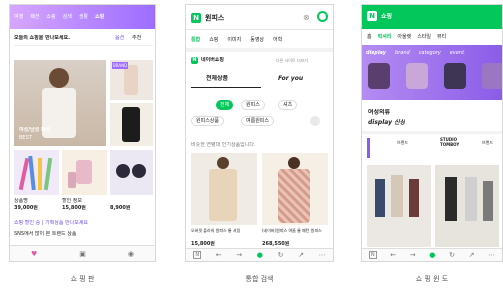 The width and height of the screenshot is (503, 290). What do you see at coordinates (34, 16) in the screenshot?
I see `tab-2: 패션` at bounding box center [34, 16].